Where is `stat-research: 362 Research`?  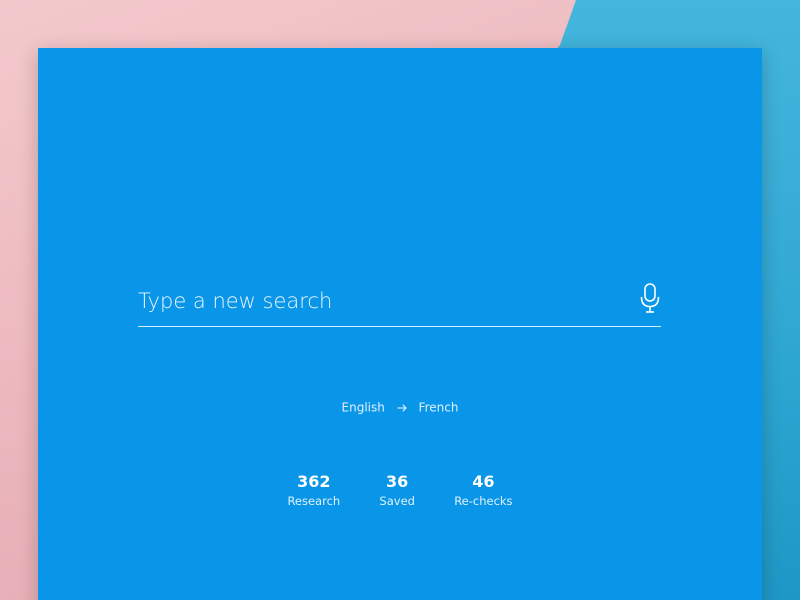
stat-research: 362 Research is located at coordinates (313, 491).